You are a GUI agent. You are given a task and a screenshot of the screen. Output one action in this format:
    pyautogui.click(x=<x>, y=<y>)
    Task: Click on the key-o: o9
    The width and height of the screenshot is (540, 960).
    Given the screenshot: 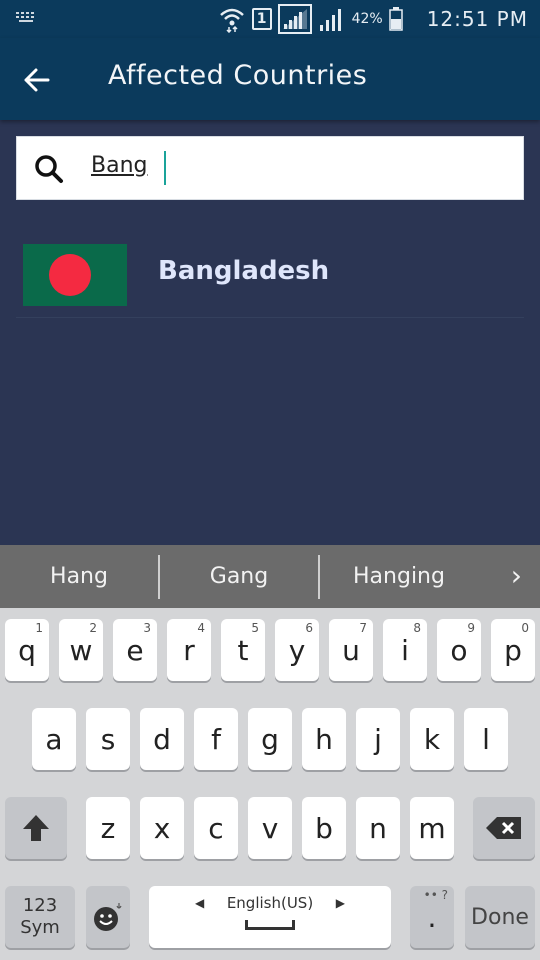 What is the action you would take?
    pyautogui.click(x=459, y=650)
    